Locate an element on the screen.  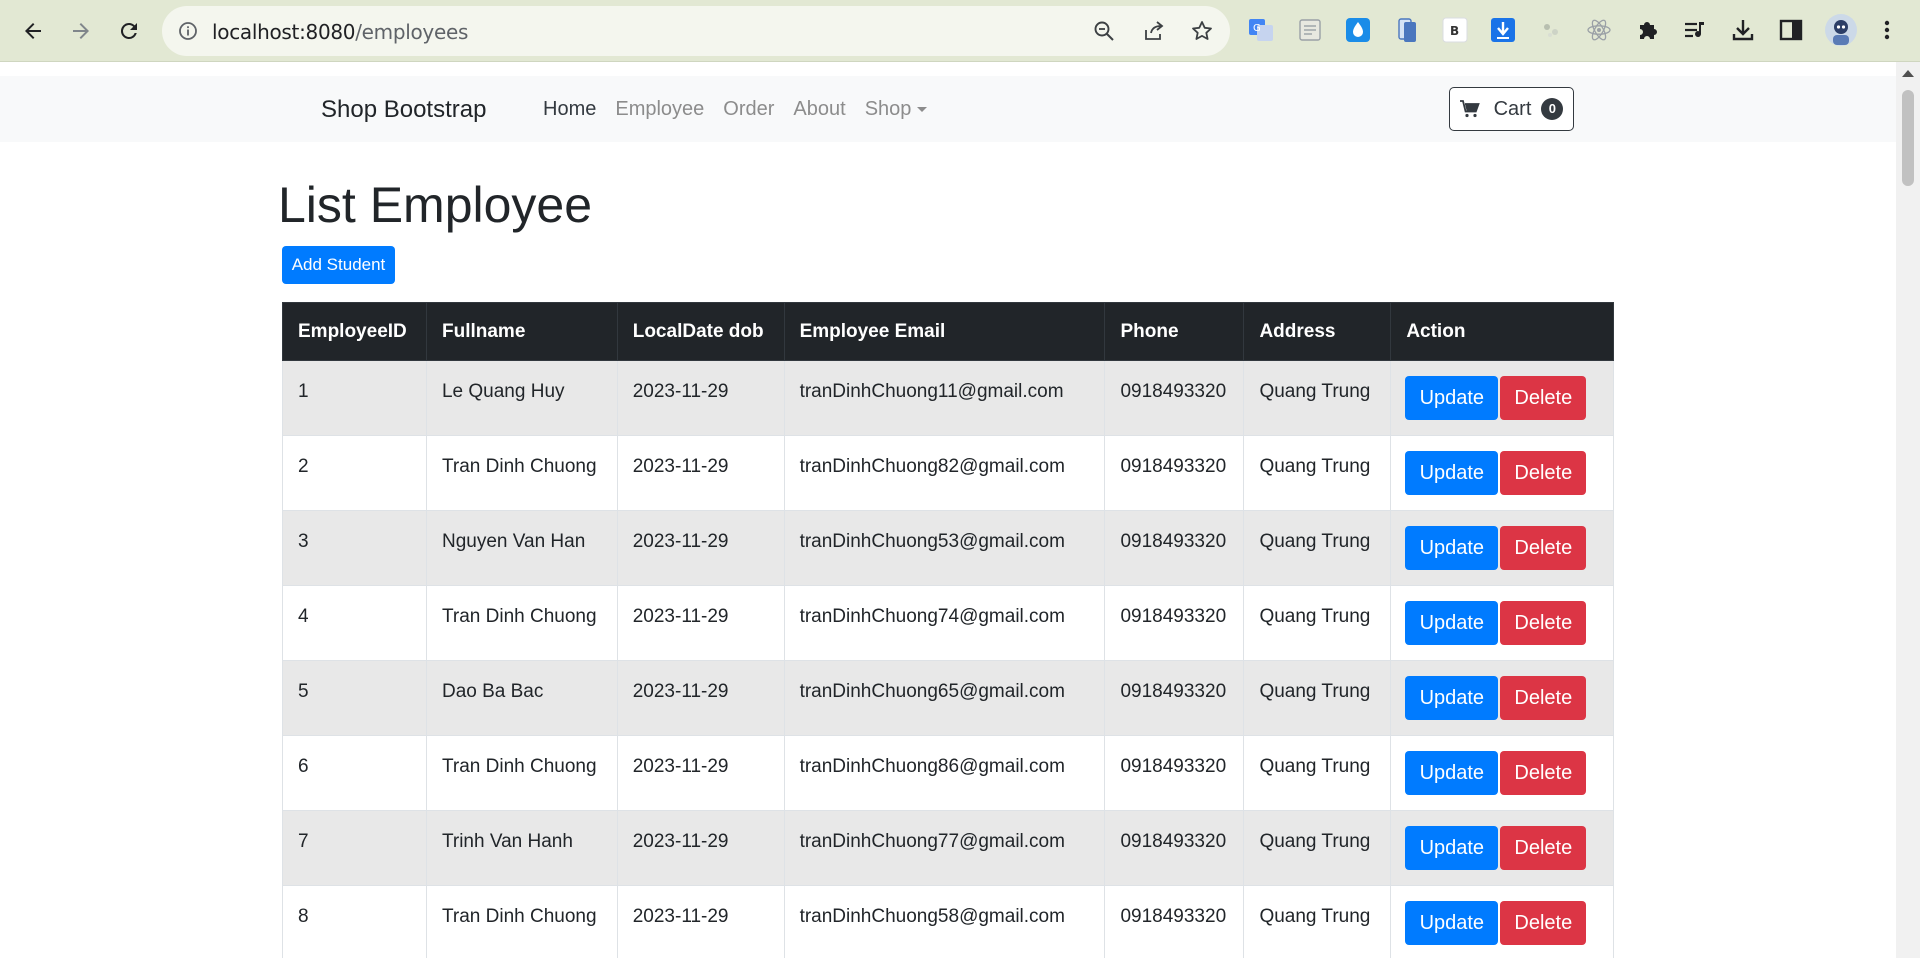
reload-icon is located at coordinates (128, 30).